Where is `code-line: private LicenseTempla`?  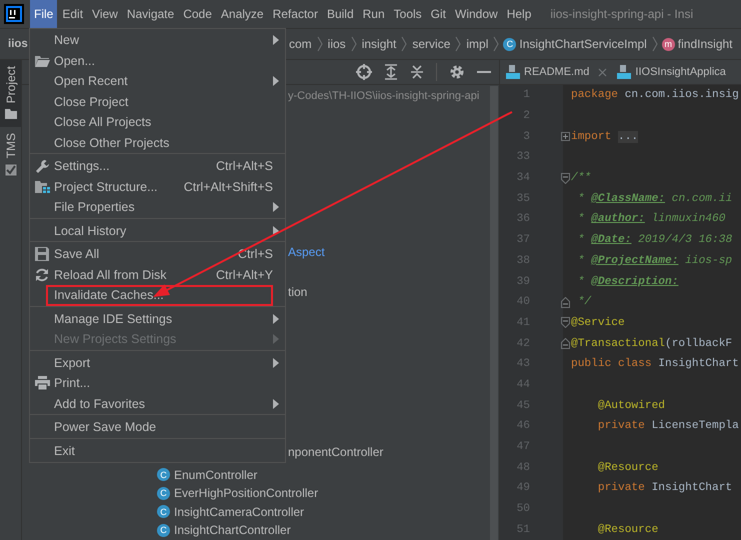 code-line: private LicenseTempla is located at coordinates (667, 426).